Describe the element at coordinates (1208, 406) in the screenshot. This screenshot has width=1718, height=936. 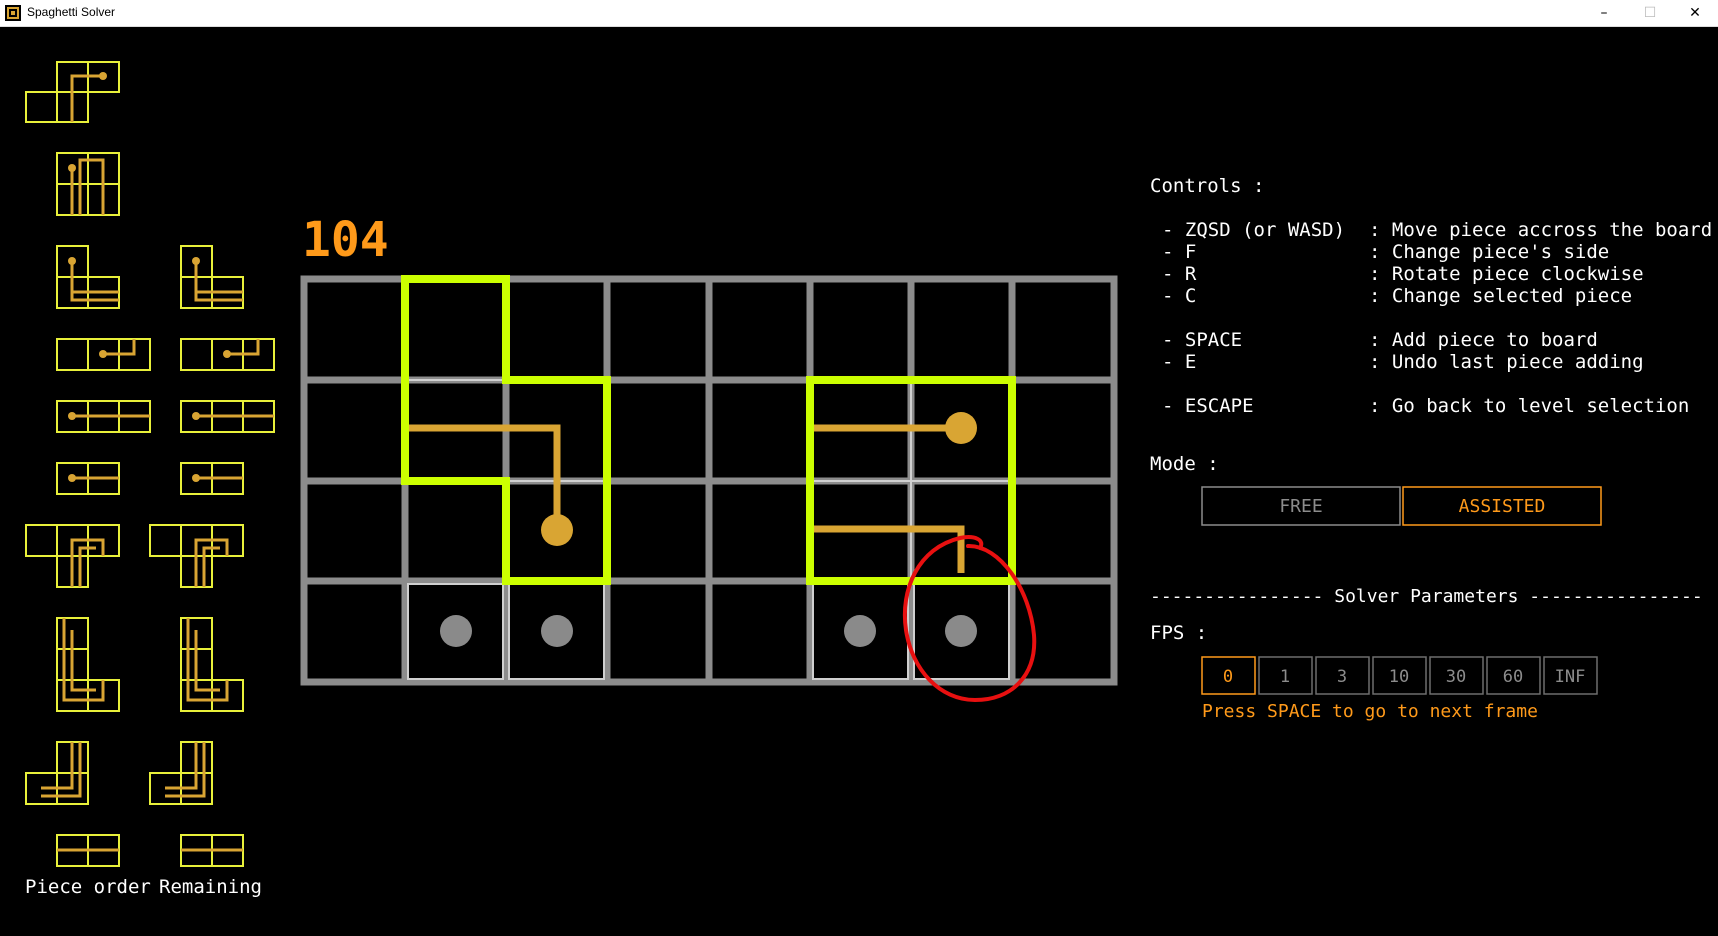
I see `control-key: - ESCAPE` at that location.